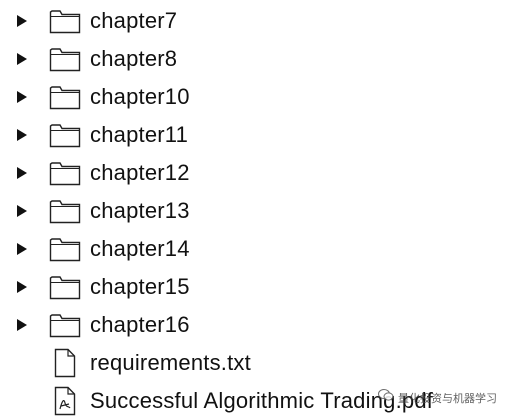 The width and height of the screenshot is (506, 420). What do you see at coordinates (170, 362) in the screenshot?
I see `tree-item-label: requirements.txt` at bounding box center [170, 362].